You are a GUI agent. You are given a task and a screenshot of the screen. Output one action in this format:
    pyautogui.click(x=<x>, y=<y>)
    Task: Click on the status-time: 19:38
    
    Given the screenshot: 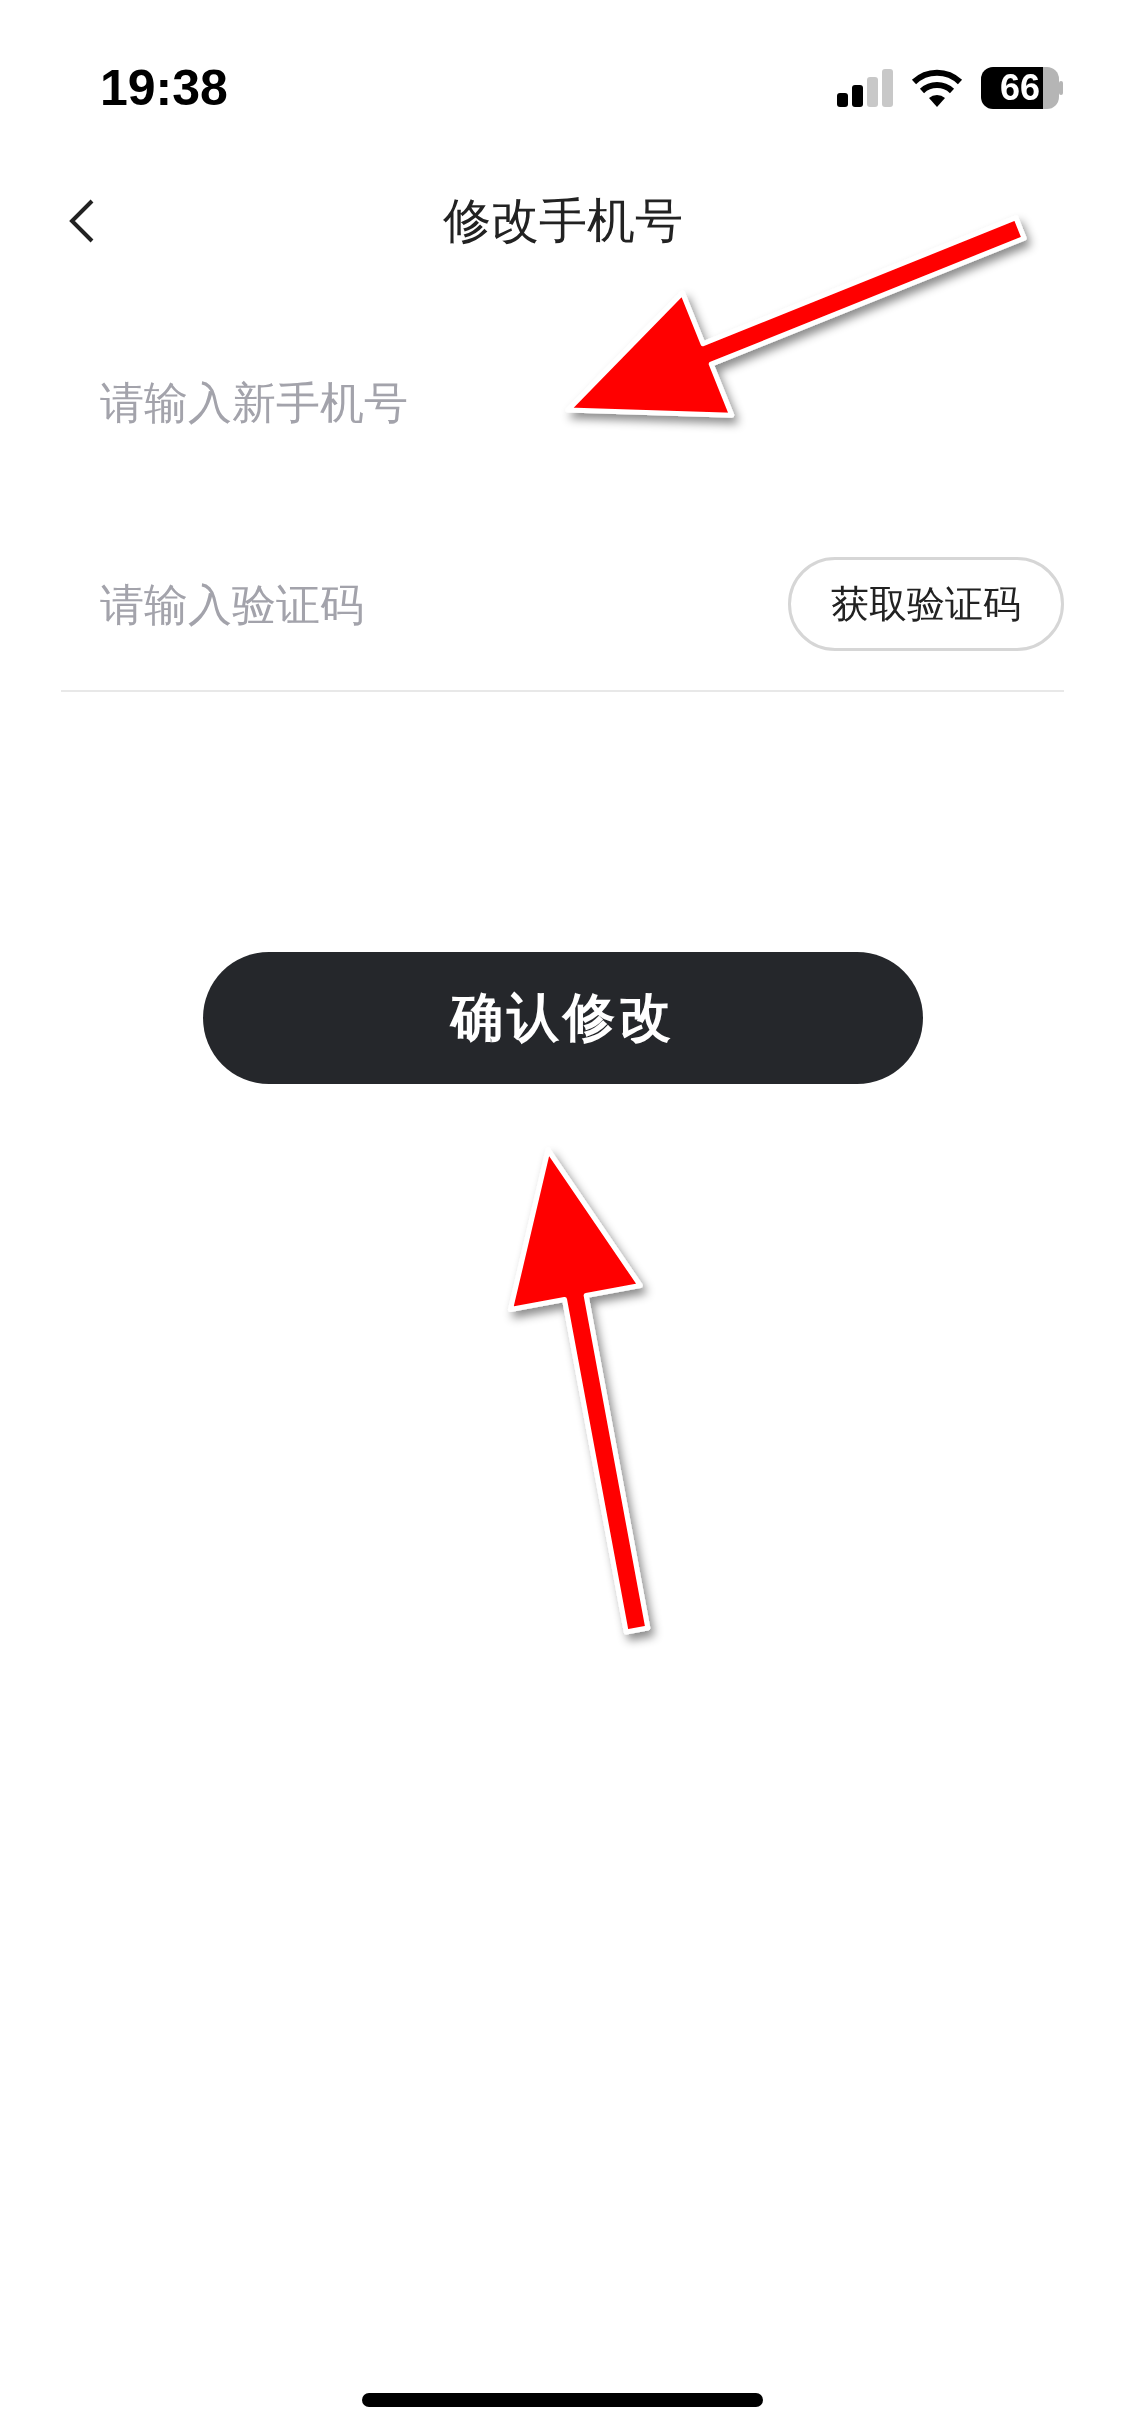 What is the action you would take?
    pyautogui.click(x=164, y=88)
    